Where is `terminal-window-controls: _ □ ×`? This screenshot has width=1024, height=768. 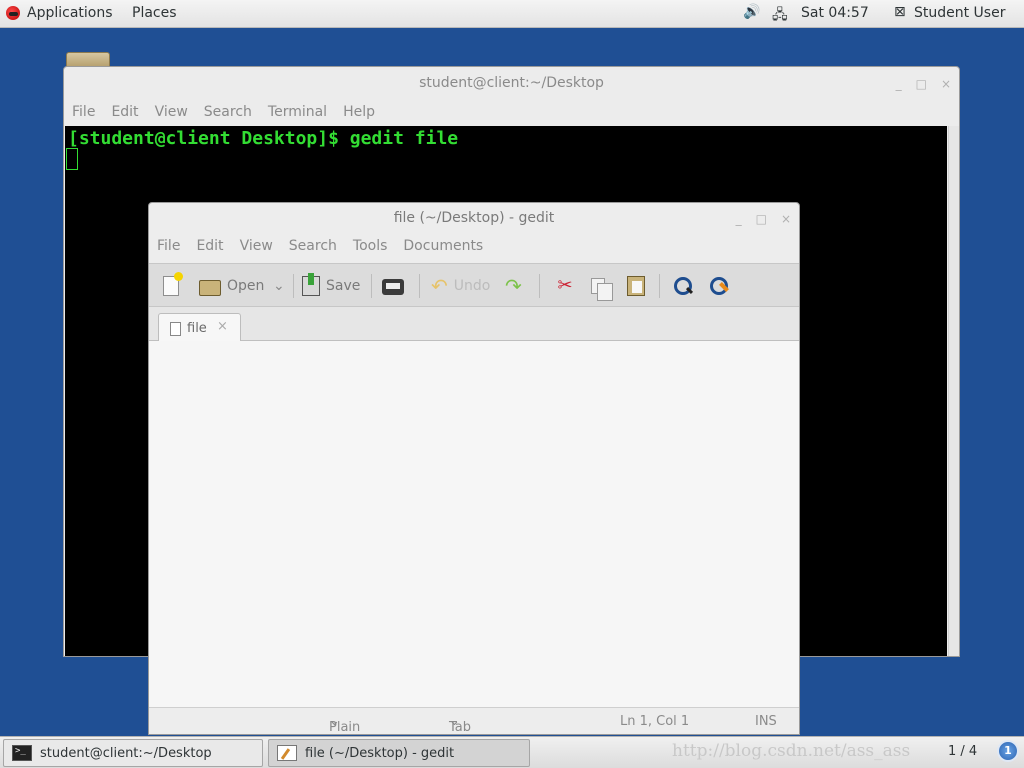 terminal-window-controls: _ □ × is located at coordinates (923, 83).